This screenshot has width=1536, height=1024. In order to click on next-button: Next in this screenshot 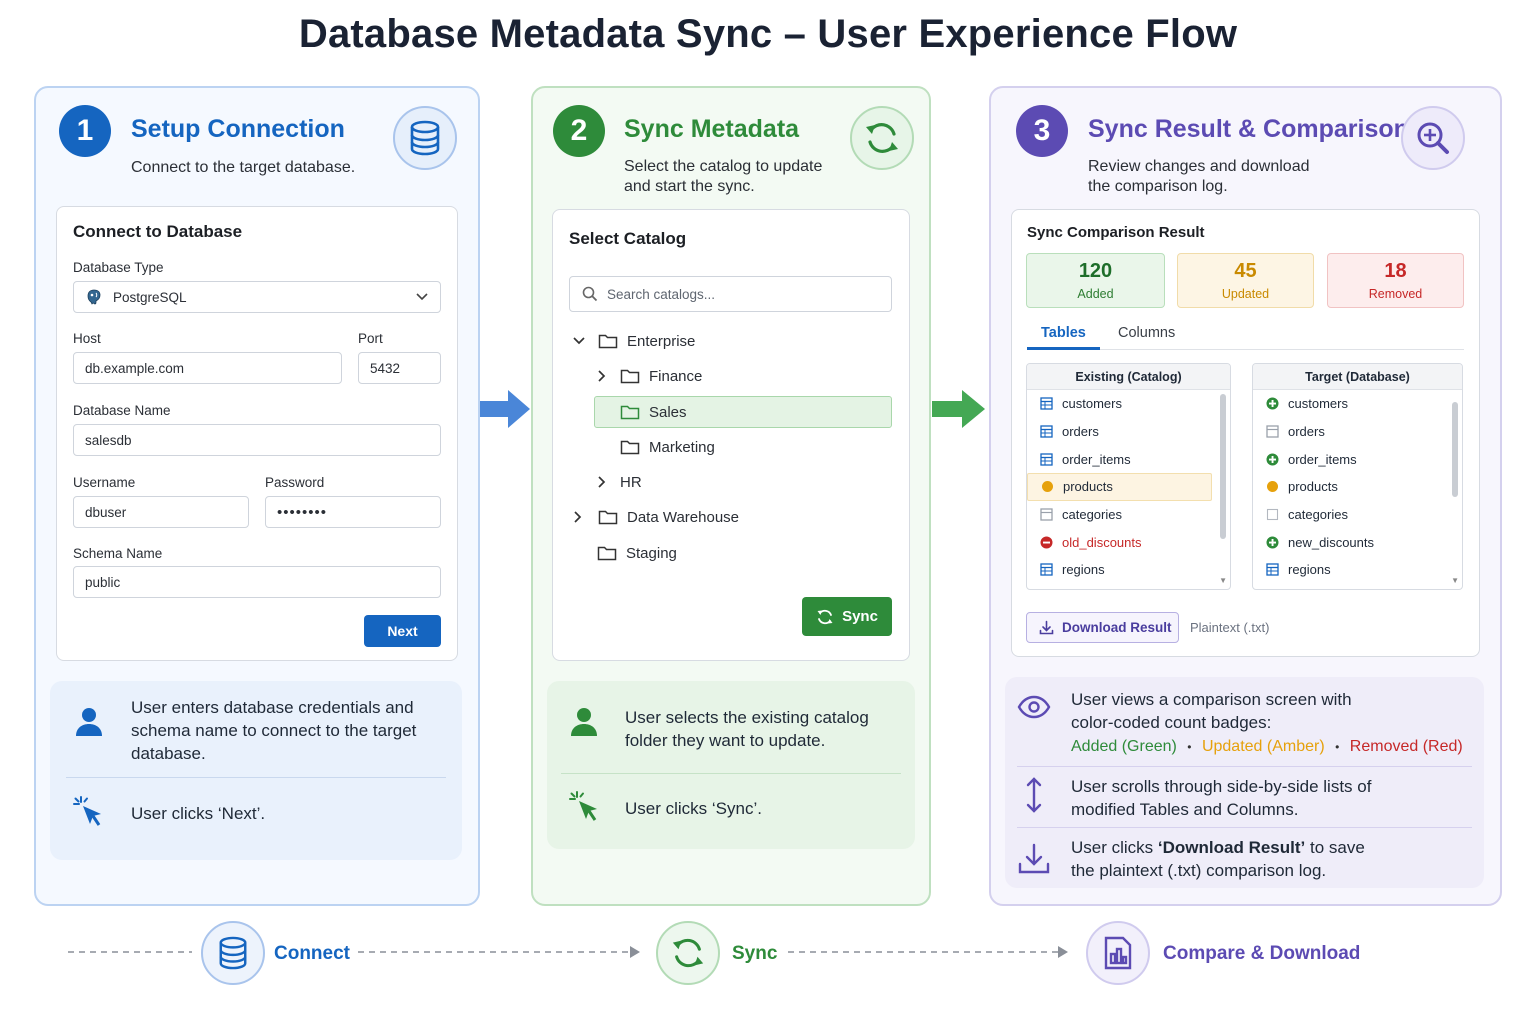, I will do `click(402, 631)`.